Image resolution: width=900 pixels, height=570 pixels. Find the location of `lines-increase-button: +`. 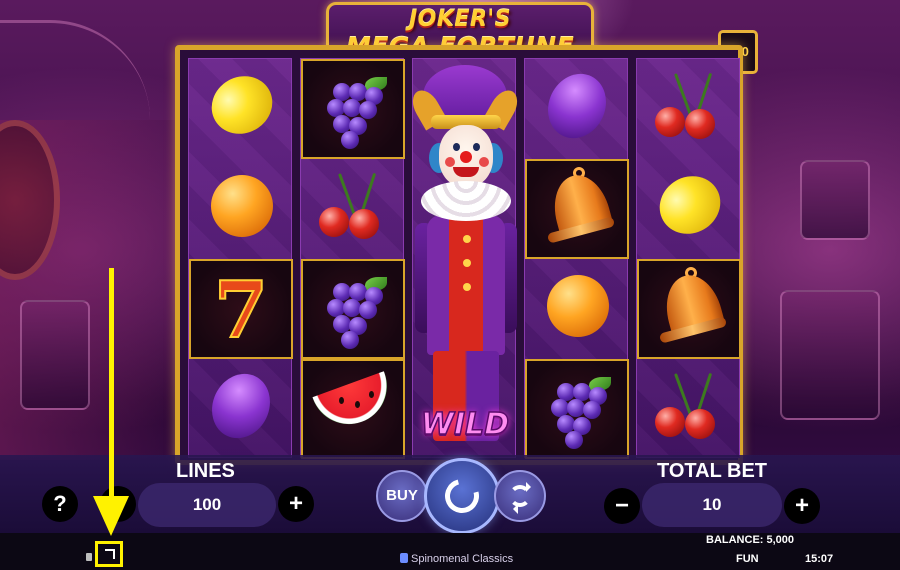

lines-increase-button: + is located at coordinates (296, 504).